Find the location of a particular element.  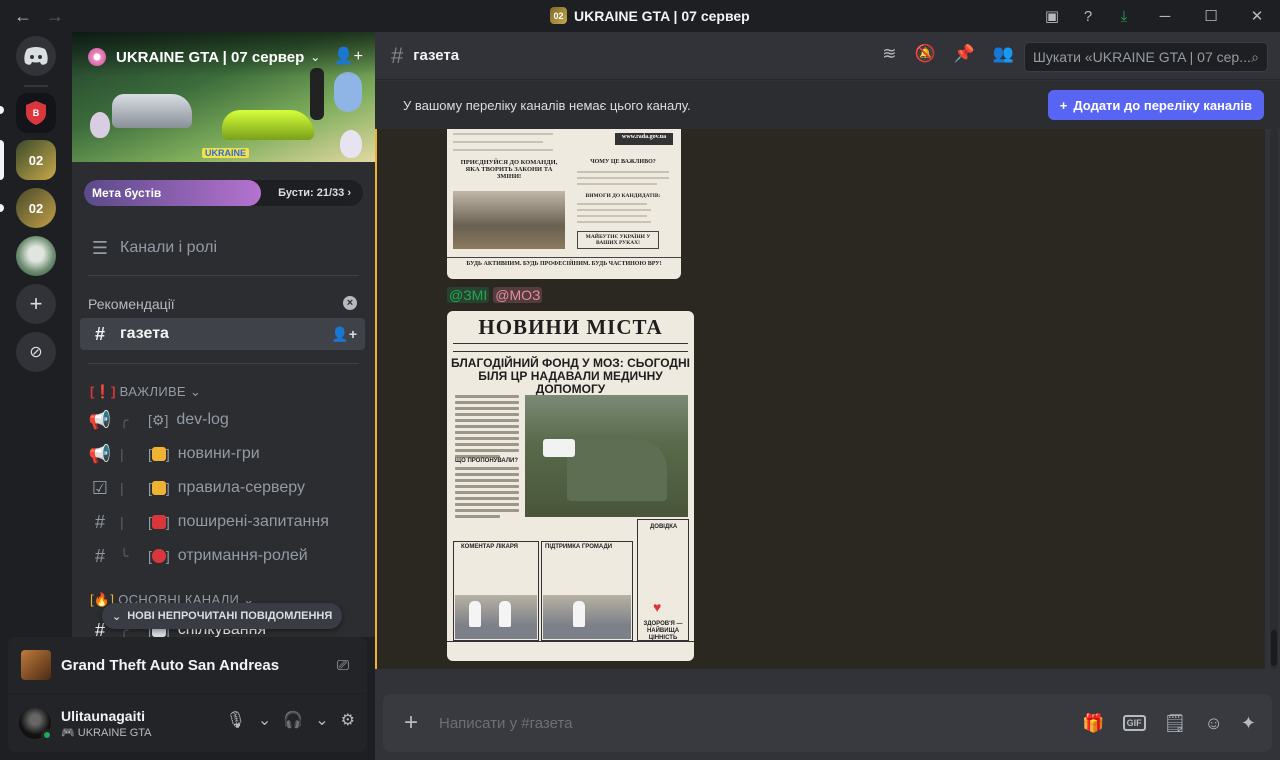

stop-sign-icon is located at coordinates (158, 556).